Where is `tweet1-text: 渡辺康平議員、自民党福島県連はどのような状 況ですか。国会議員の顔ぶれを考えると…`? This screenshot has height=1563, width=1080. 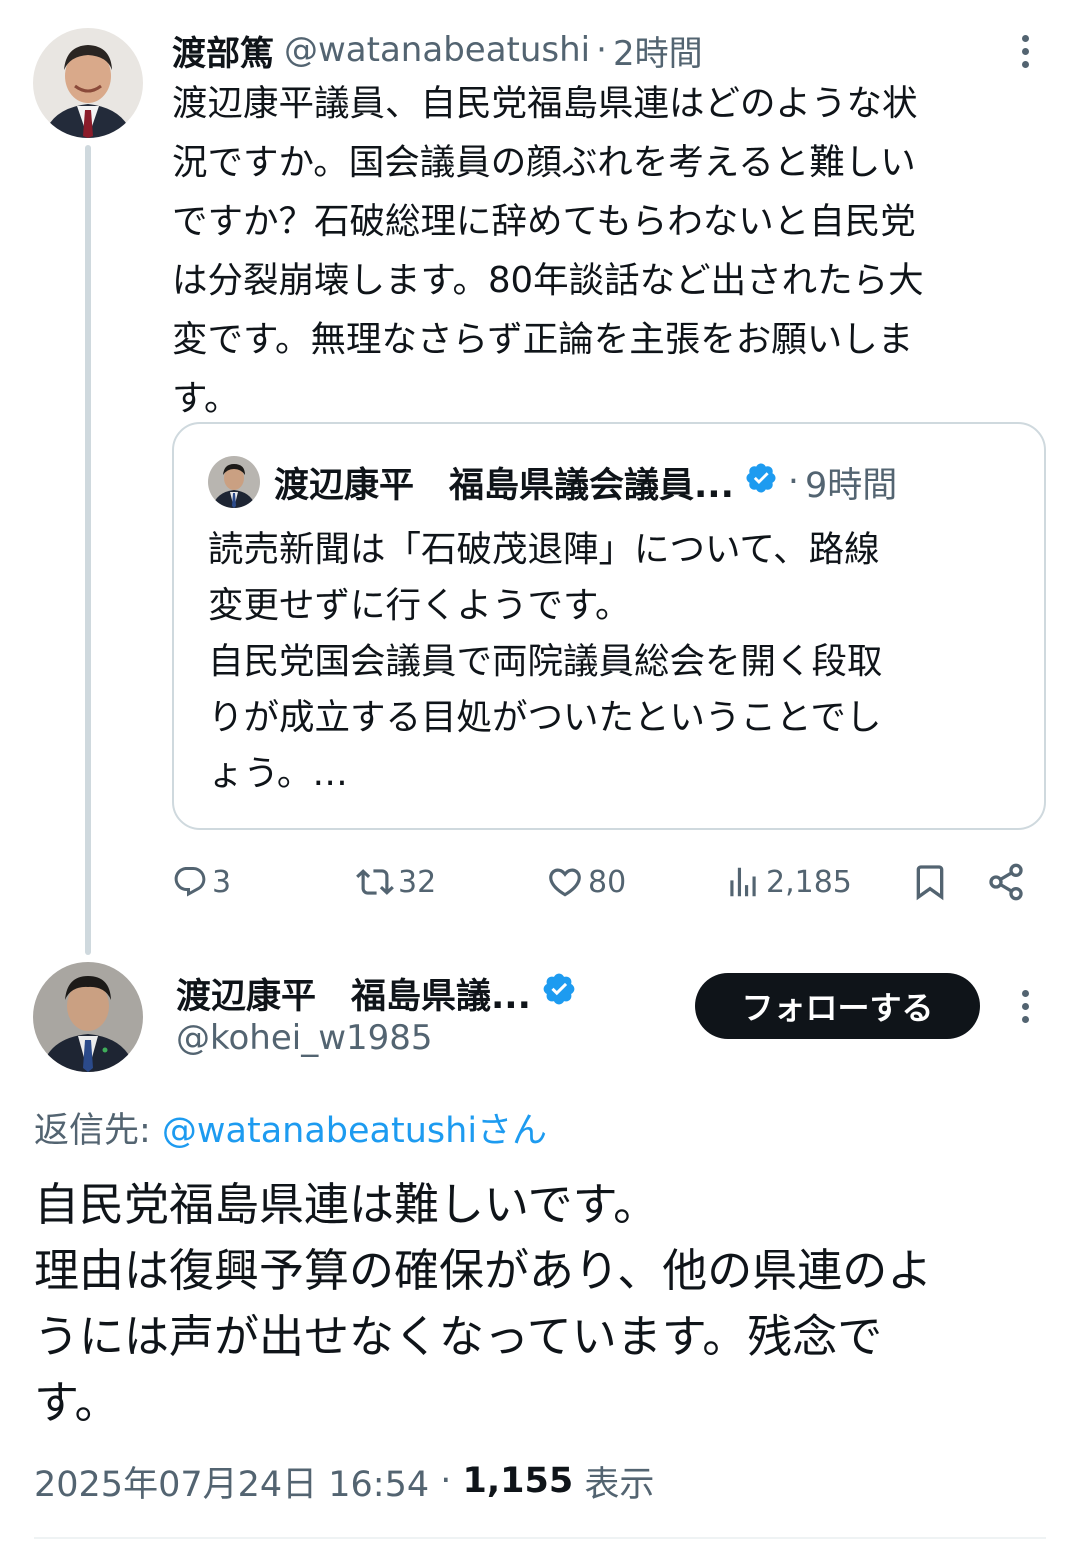
tweet1-text: 渡辺康平議員、自民党福島県連はどのような状 況ですか。国会議員の顔ぶれを考えると… is located at coordinates (548, 251).